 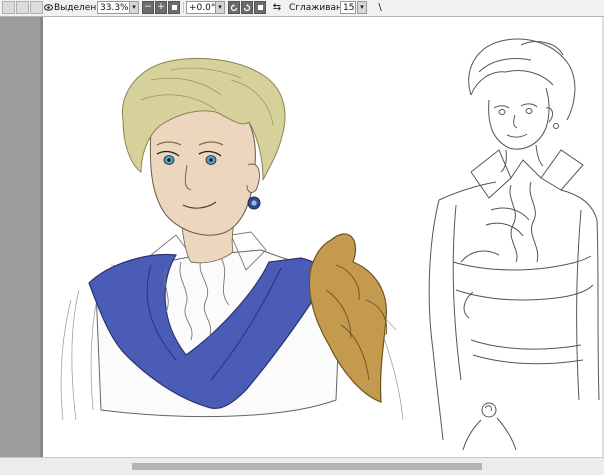 I want to click on reset-rotation-button, so click(x=260, y=7).